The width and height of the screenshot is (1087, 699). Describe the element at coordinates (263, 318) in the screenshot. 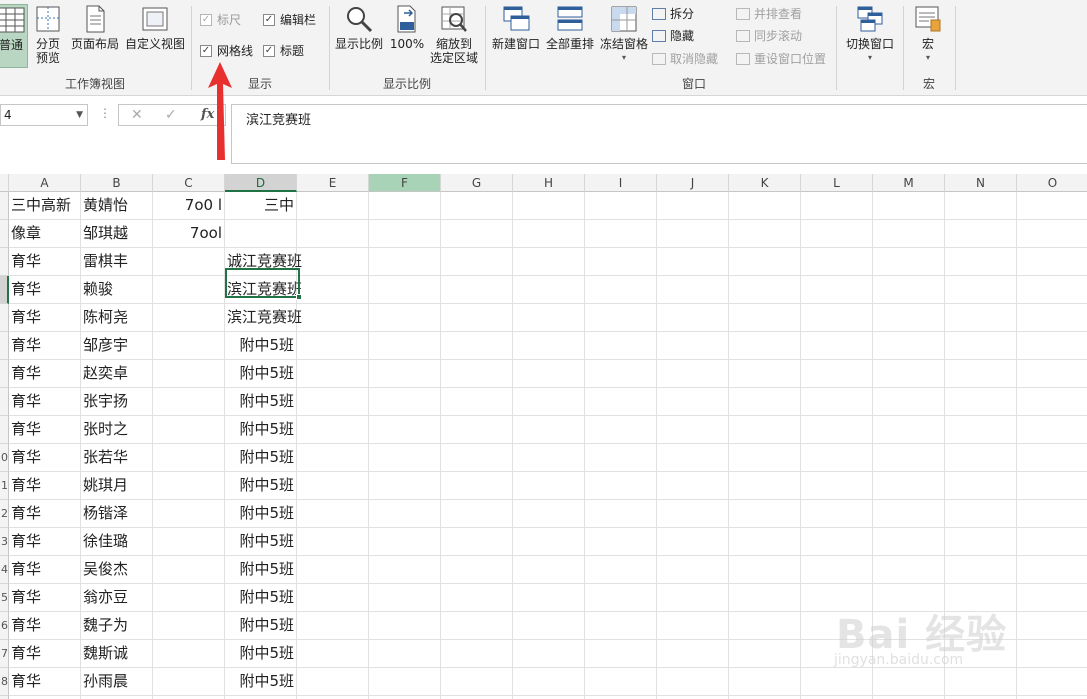

I see `cell-d: 滨江竞赛班` at that location.